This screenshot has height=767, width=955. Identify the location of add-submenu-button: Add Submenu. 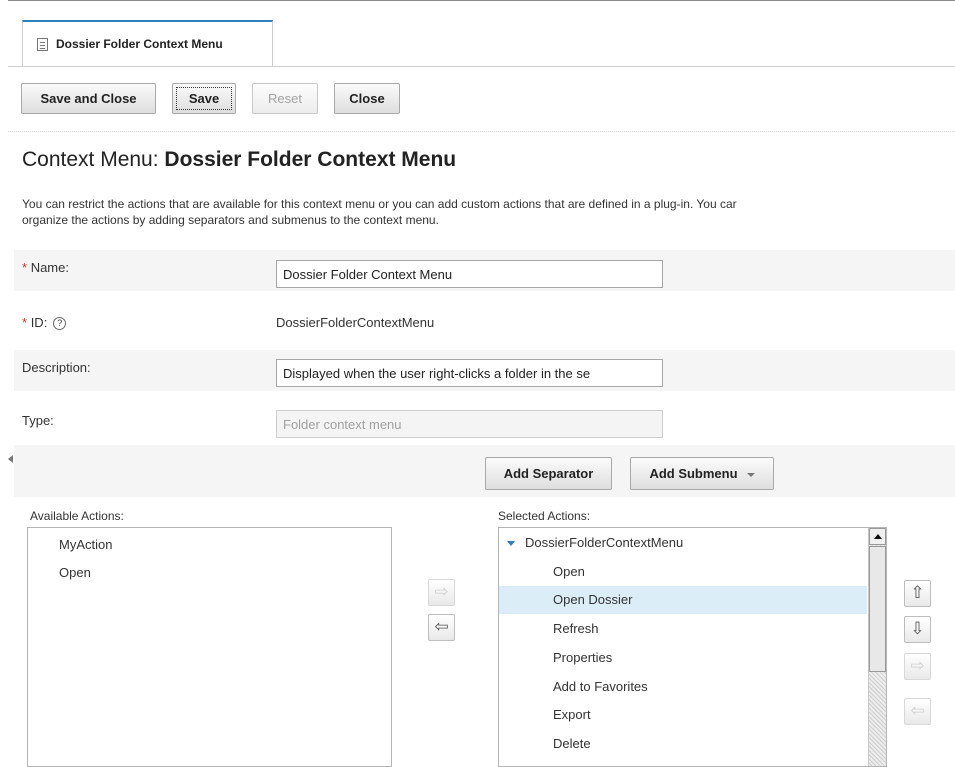
(702, 473).